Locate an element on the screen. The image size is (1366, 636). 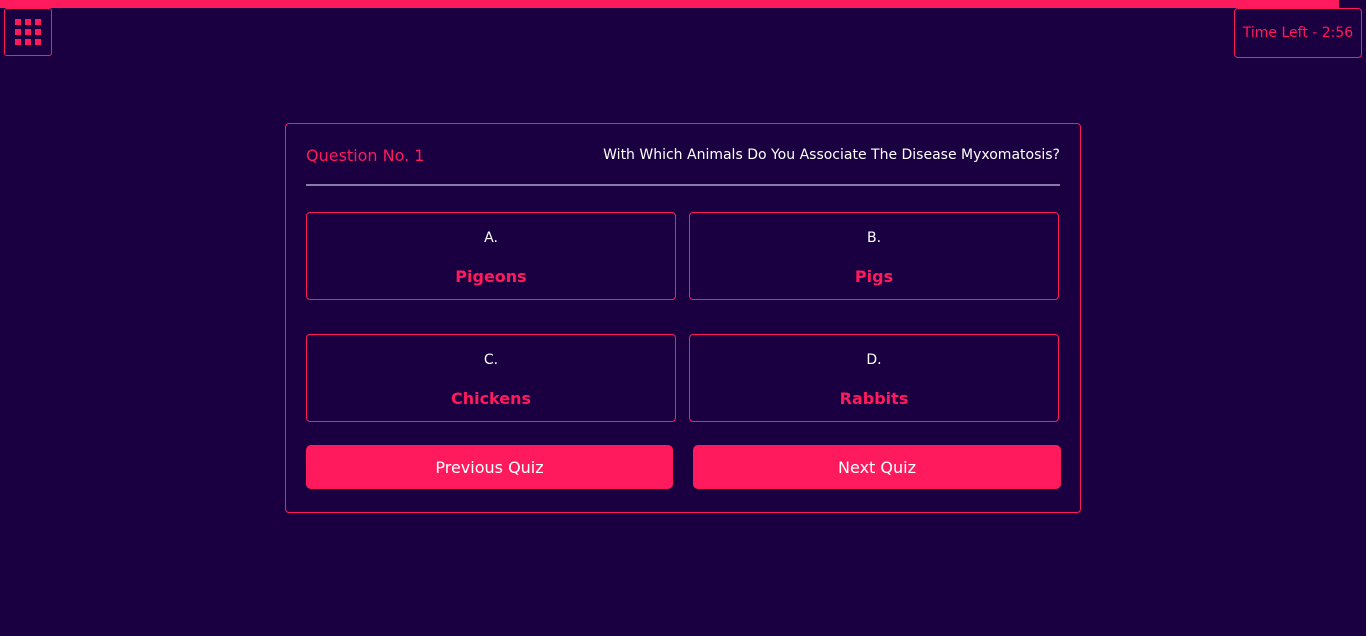
option-letter: D. is located at coordinates (874, 360).